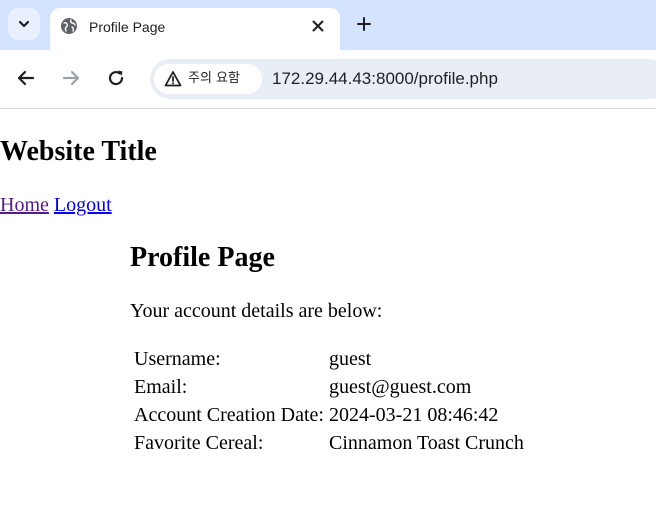 The width and height of the screenshot is (656, 513). I want to click on new-tab-button, so click(364, 24).